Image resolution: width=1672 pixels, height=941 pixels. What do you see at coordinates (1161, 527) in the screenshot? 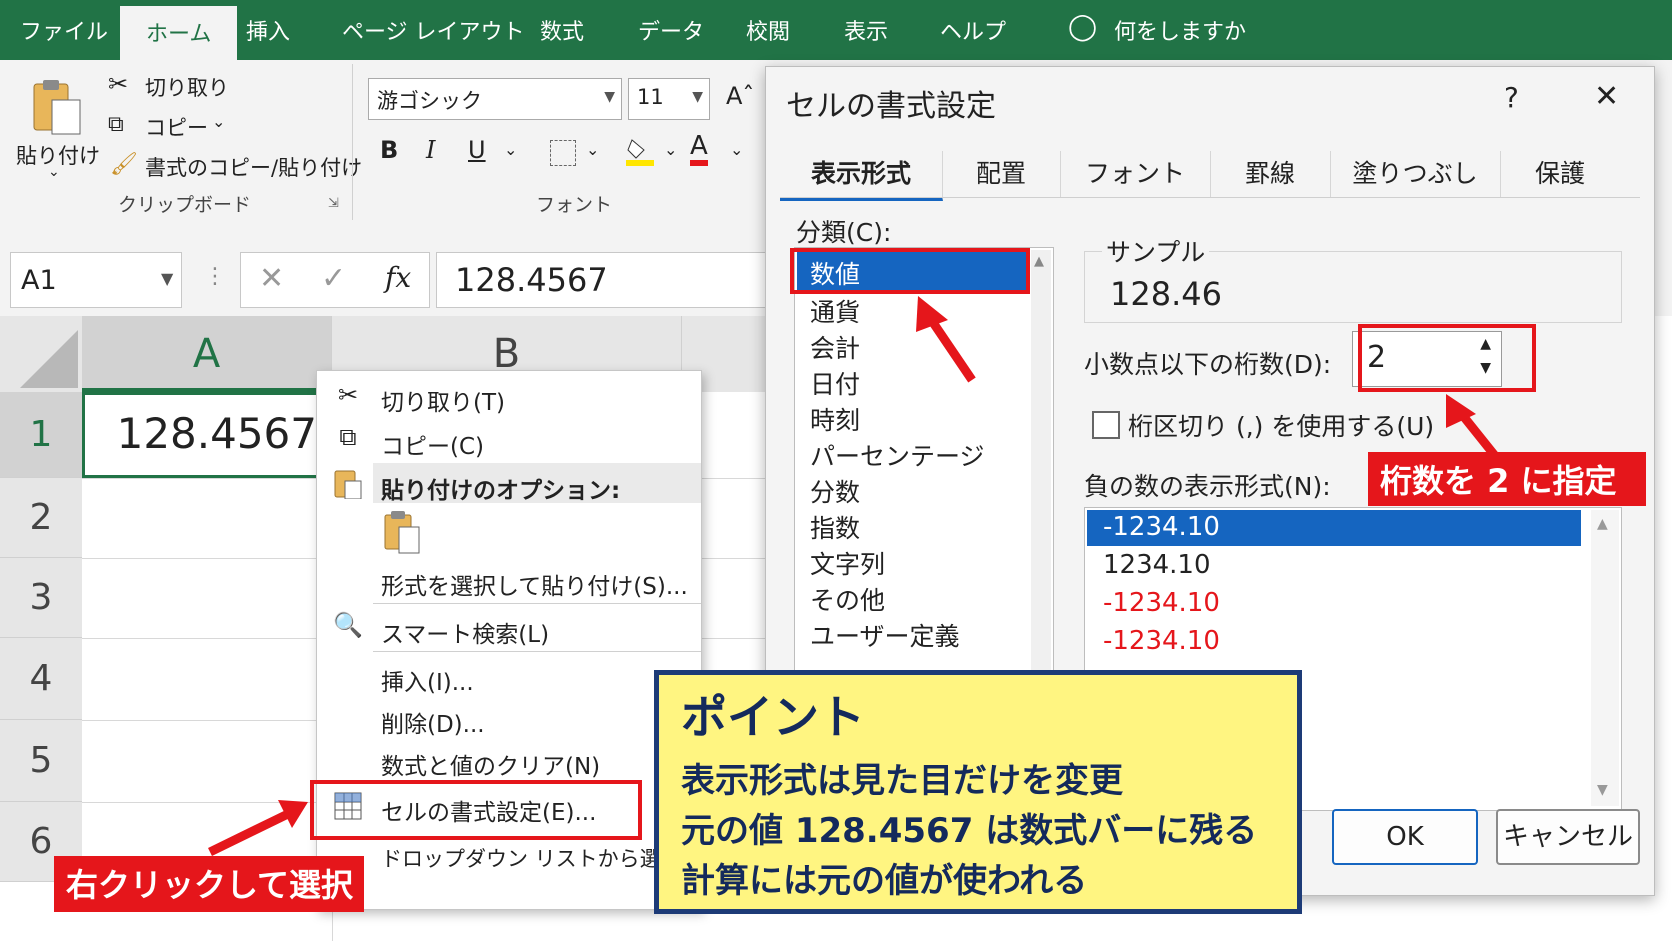
I see `negative-format-1: -1234.10` at bounding box center [1161, 527].